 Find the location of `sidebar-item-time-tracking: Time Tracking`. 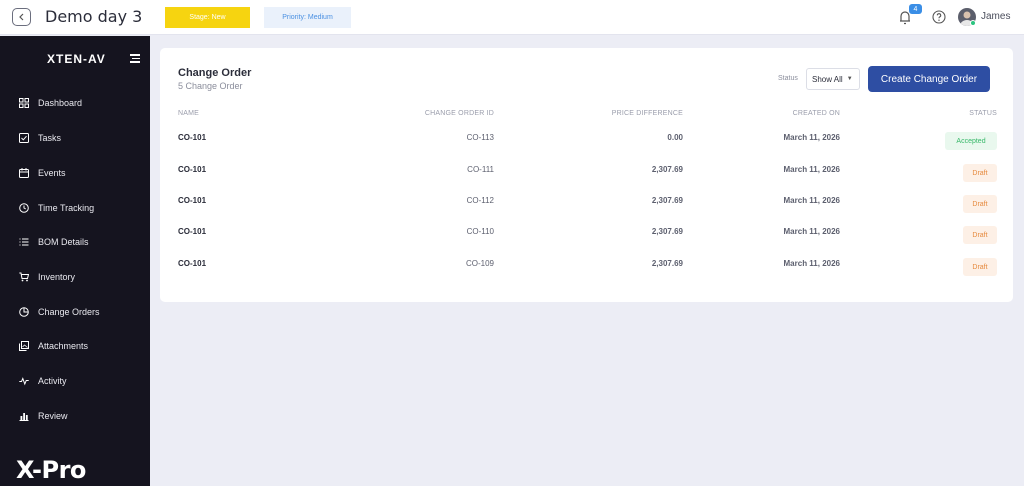

sidebar-item-time-tracking: Time Tracking is located at coordinates (75, 208).